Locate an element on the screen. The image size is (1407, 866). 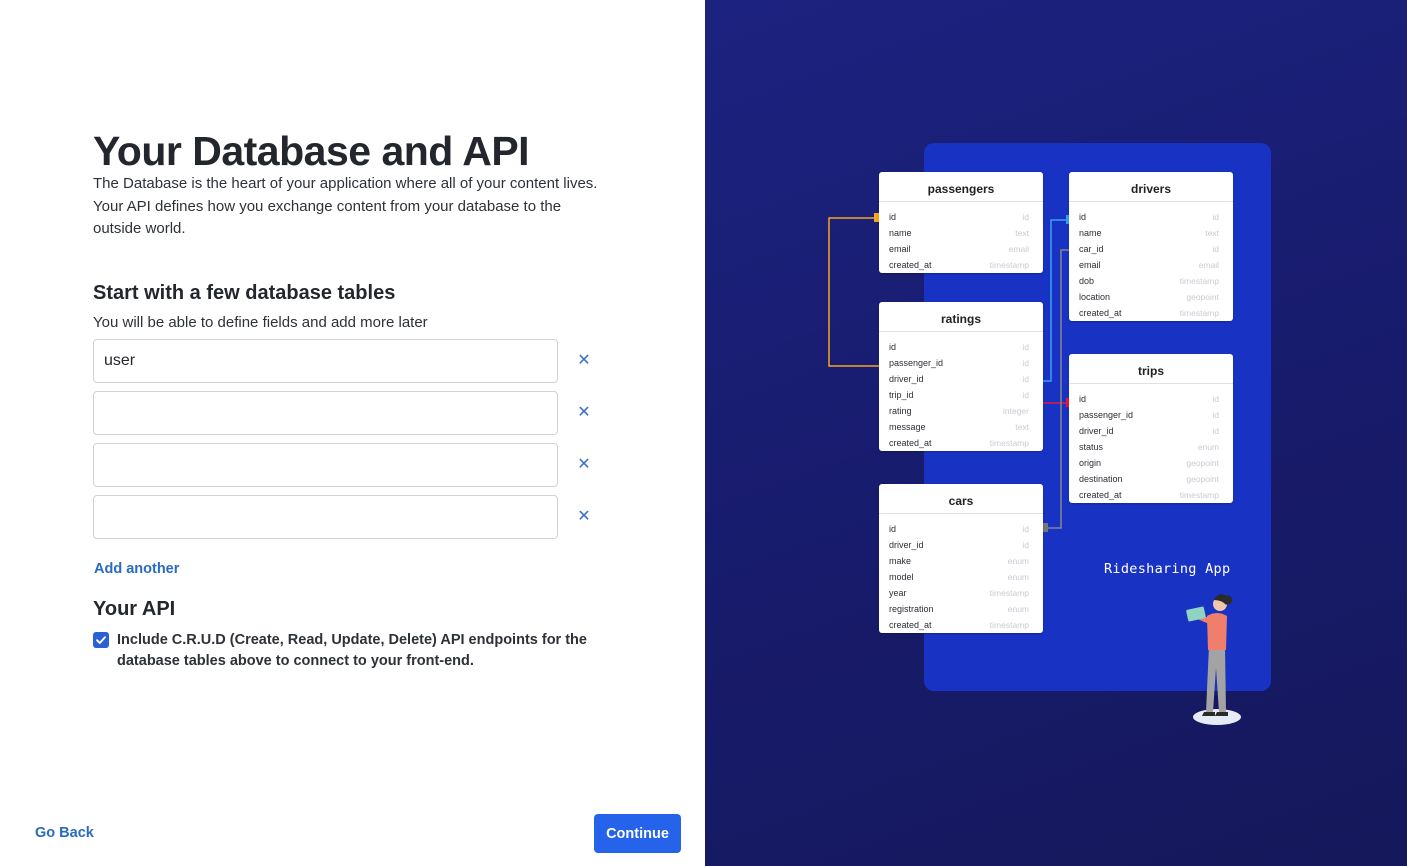
field-type: integer is located at coordinates (1016, 411).